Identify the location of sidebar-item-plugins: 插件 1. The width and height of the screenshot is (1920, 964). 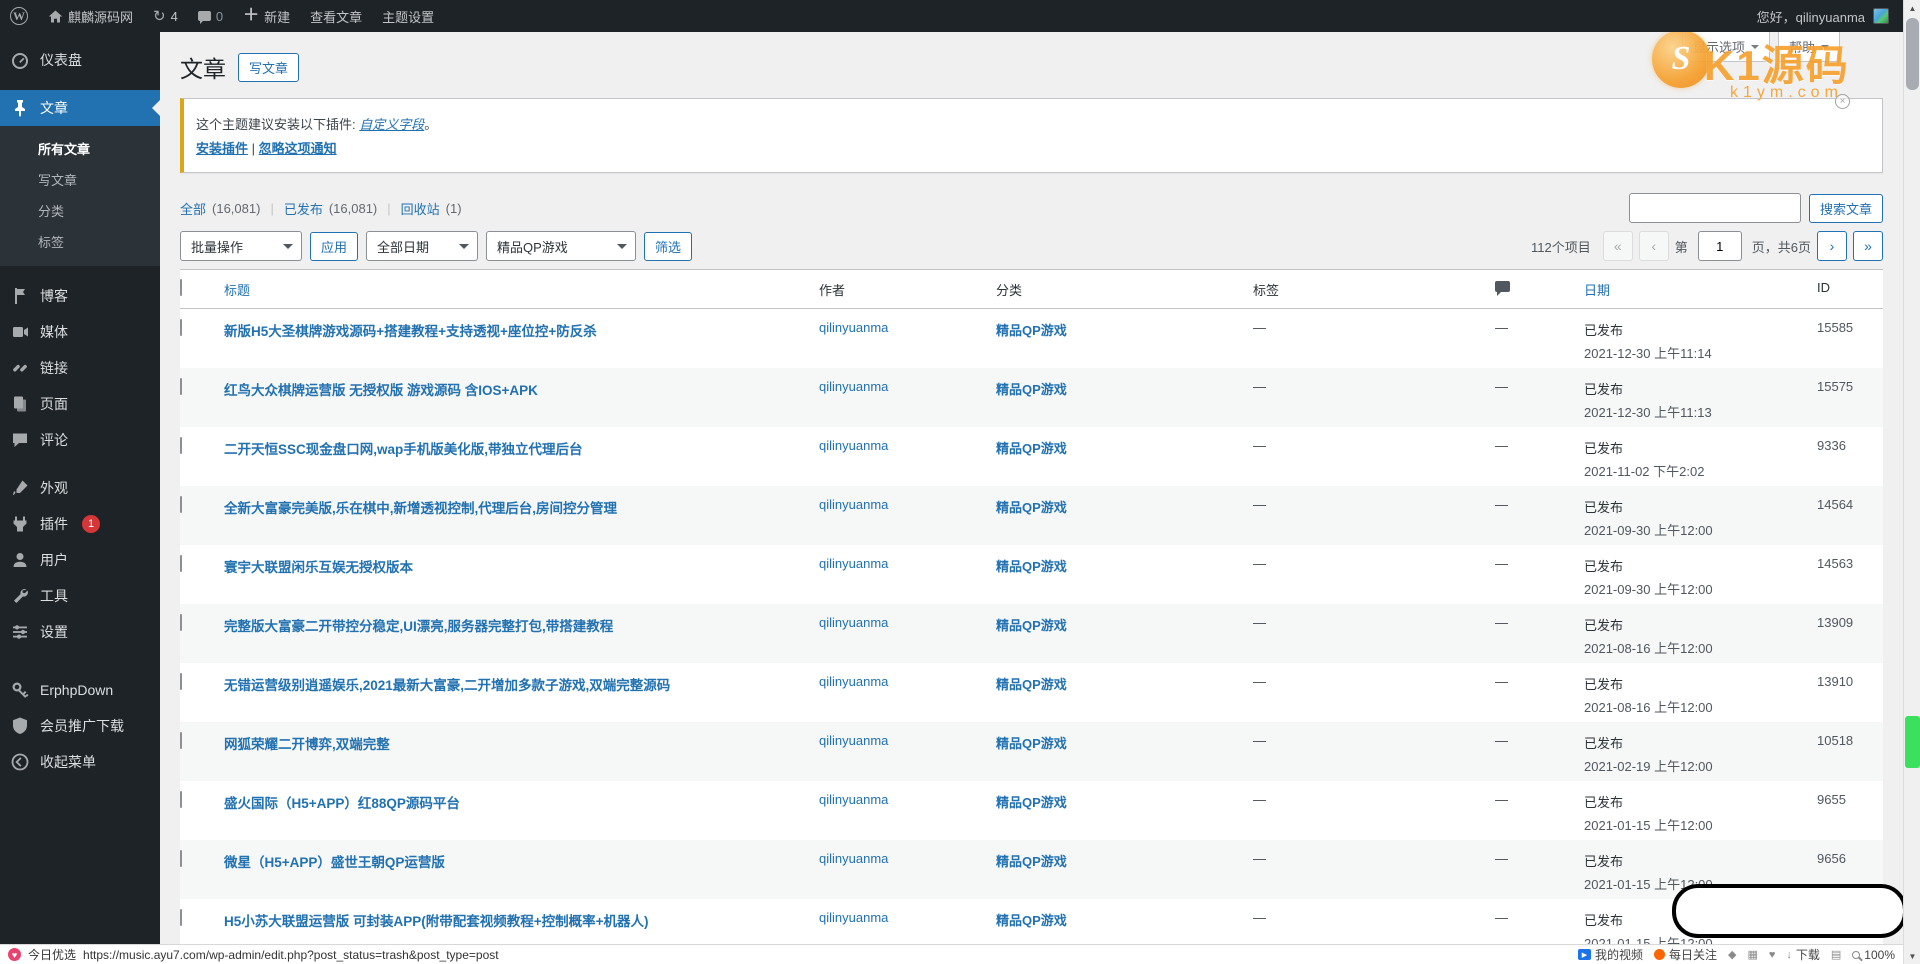
(80, 524).